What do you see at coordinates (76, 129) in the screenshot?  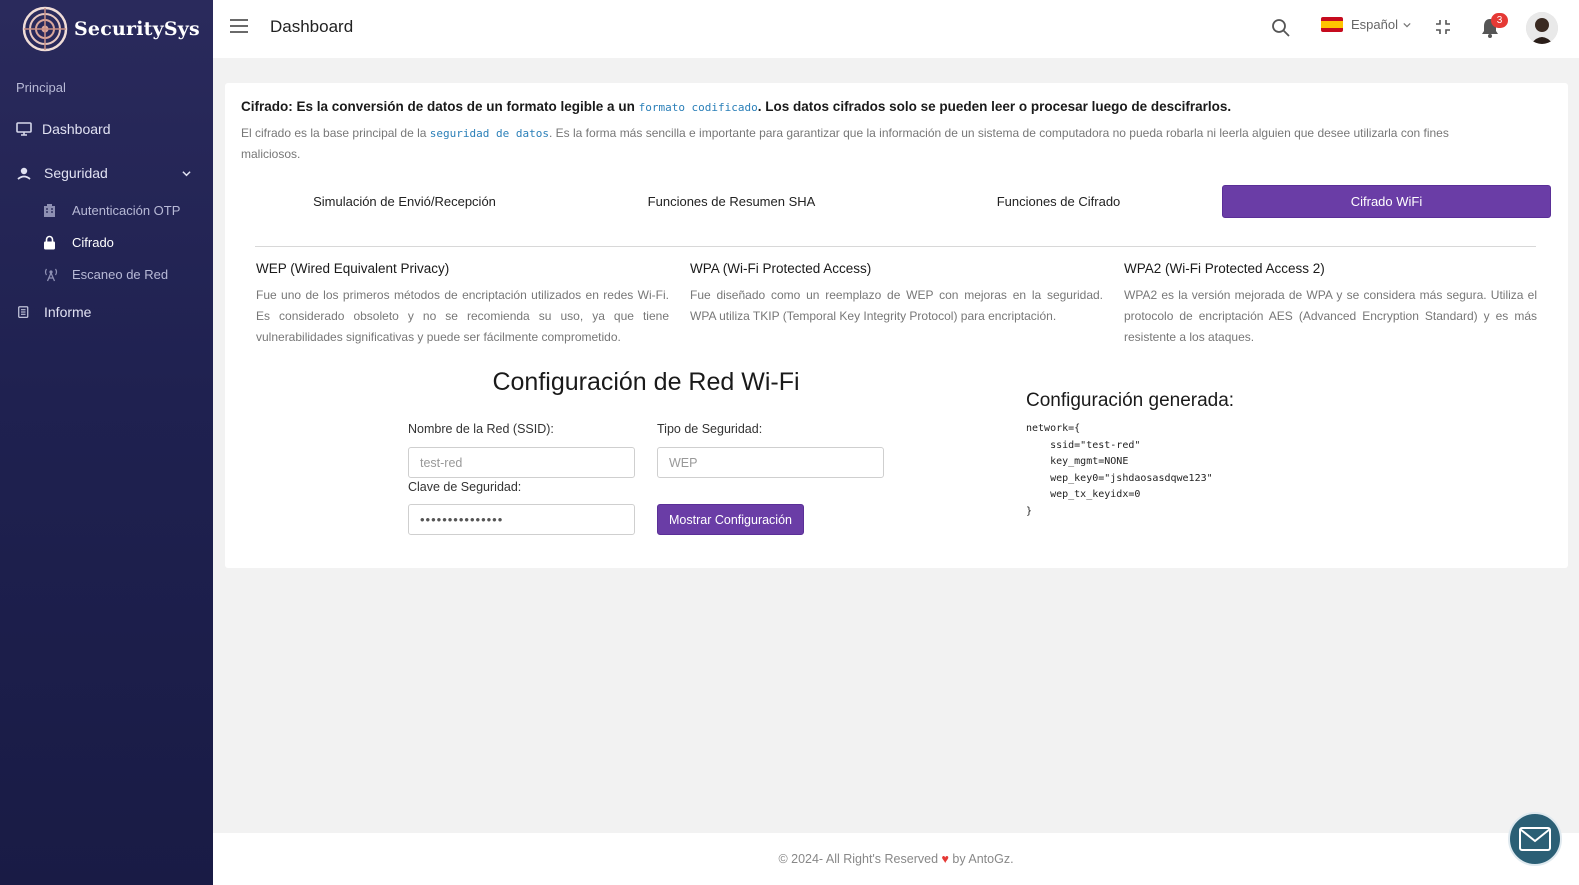 I see `sidebar-item-label: Dashboard` at bounding box center [76, 129].